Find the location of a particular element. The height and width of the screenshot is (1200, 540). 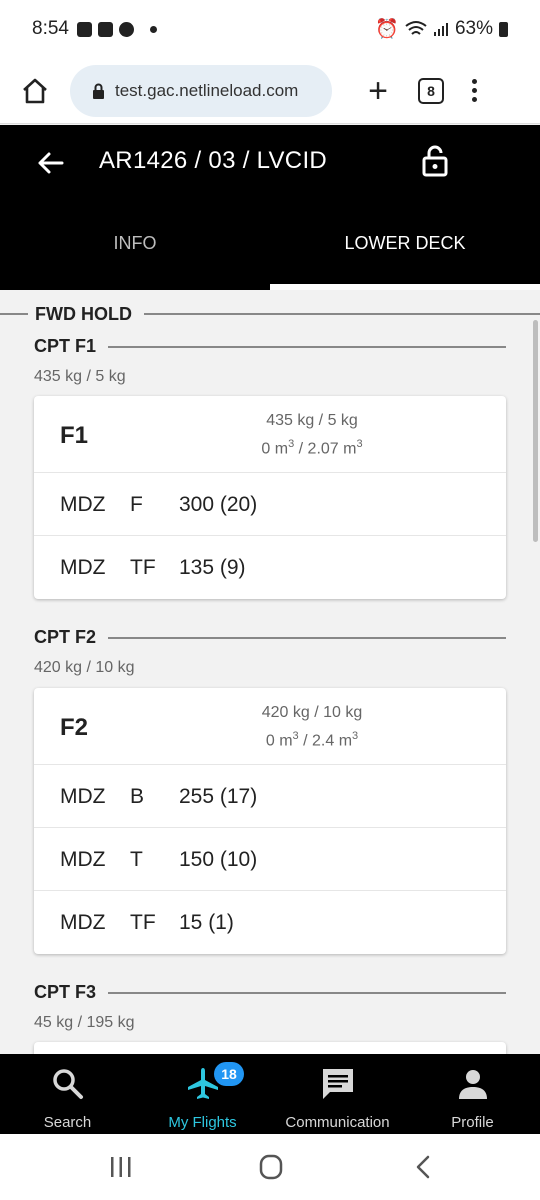

position-name: F2 is located at coordinates (74, 727).